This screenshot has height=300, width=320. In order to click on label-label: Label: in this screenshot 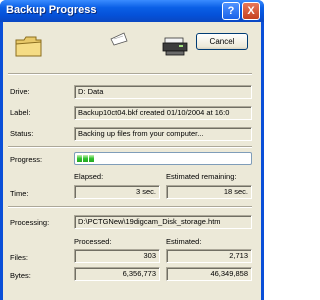, I will do `click(20, 112)`.